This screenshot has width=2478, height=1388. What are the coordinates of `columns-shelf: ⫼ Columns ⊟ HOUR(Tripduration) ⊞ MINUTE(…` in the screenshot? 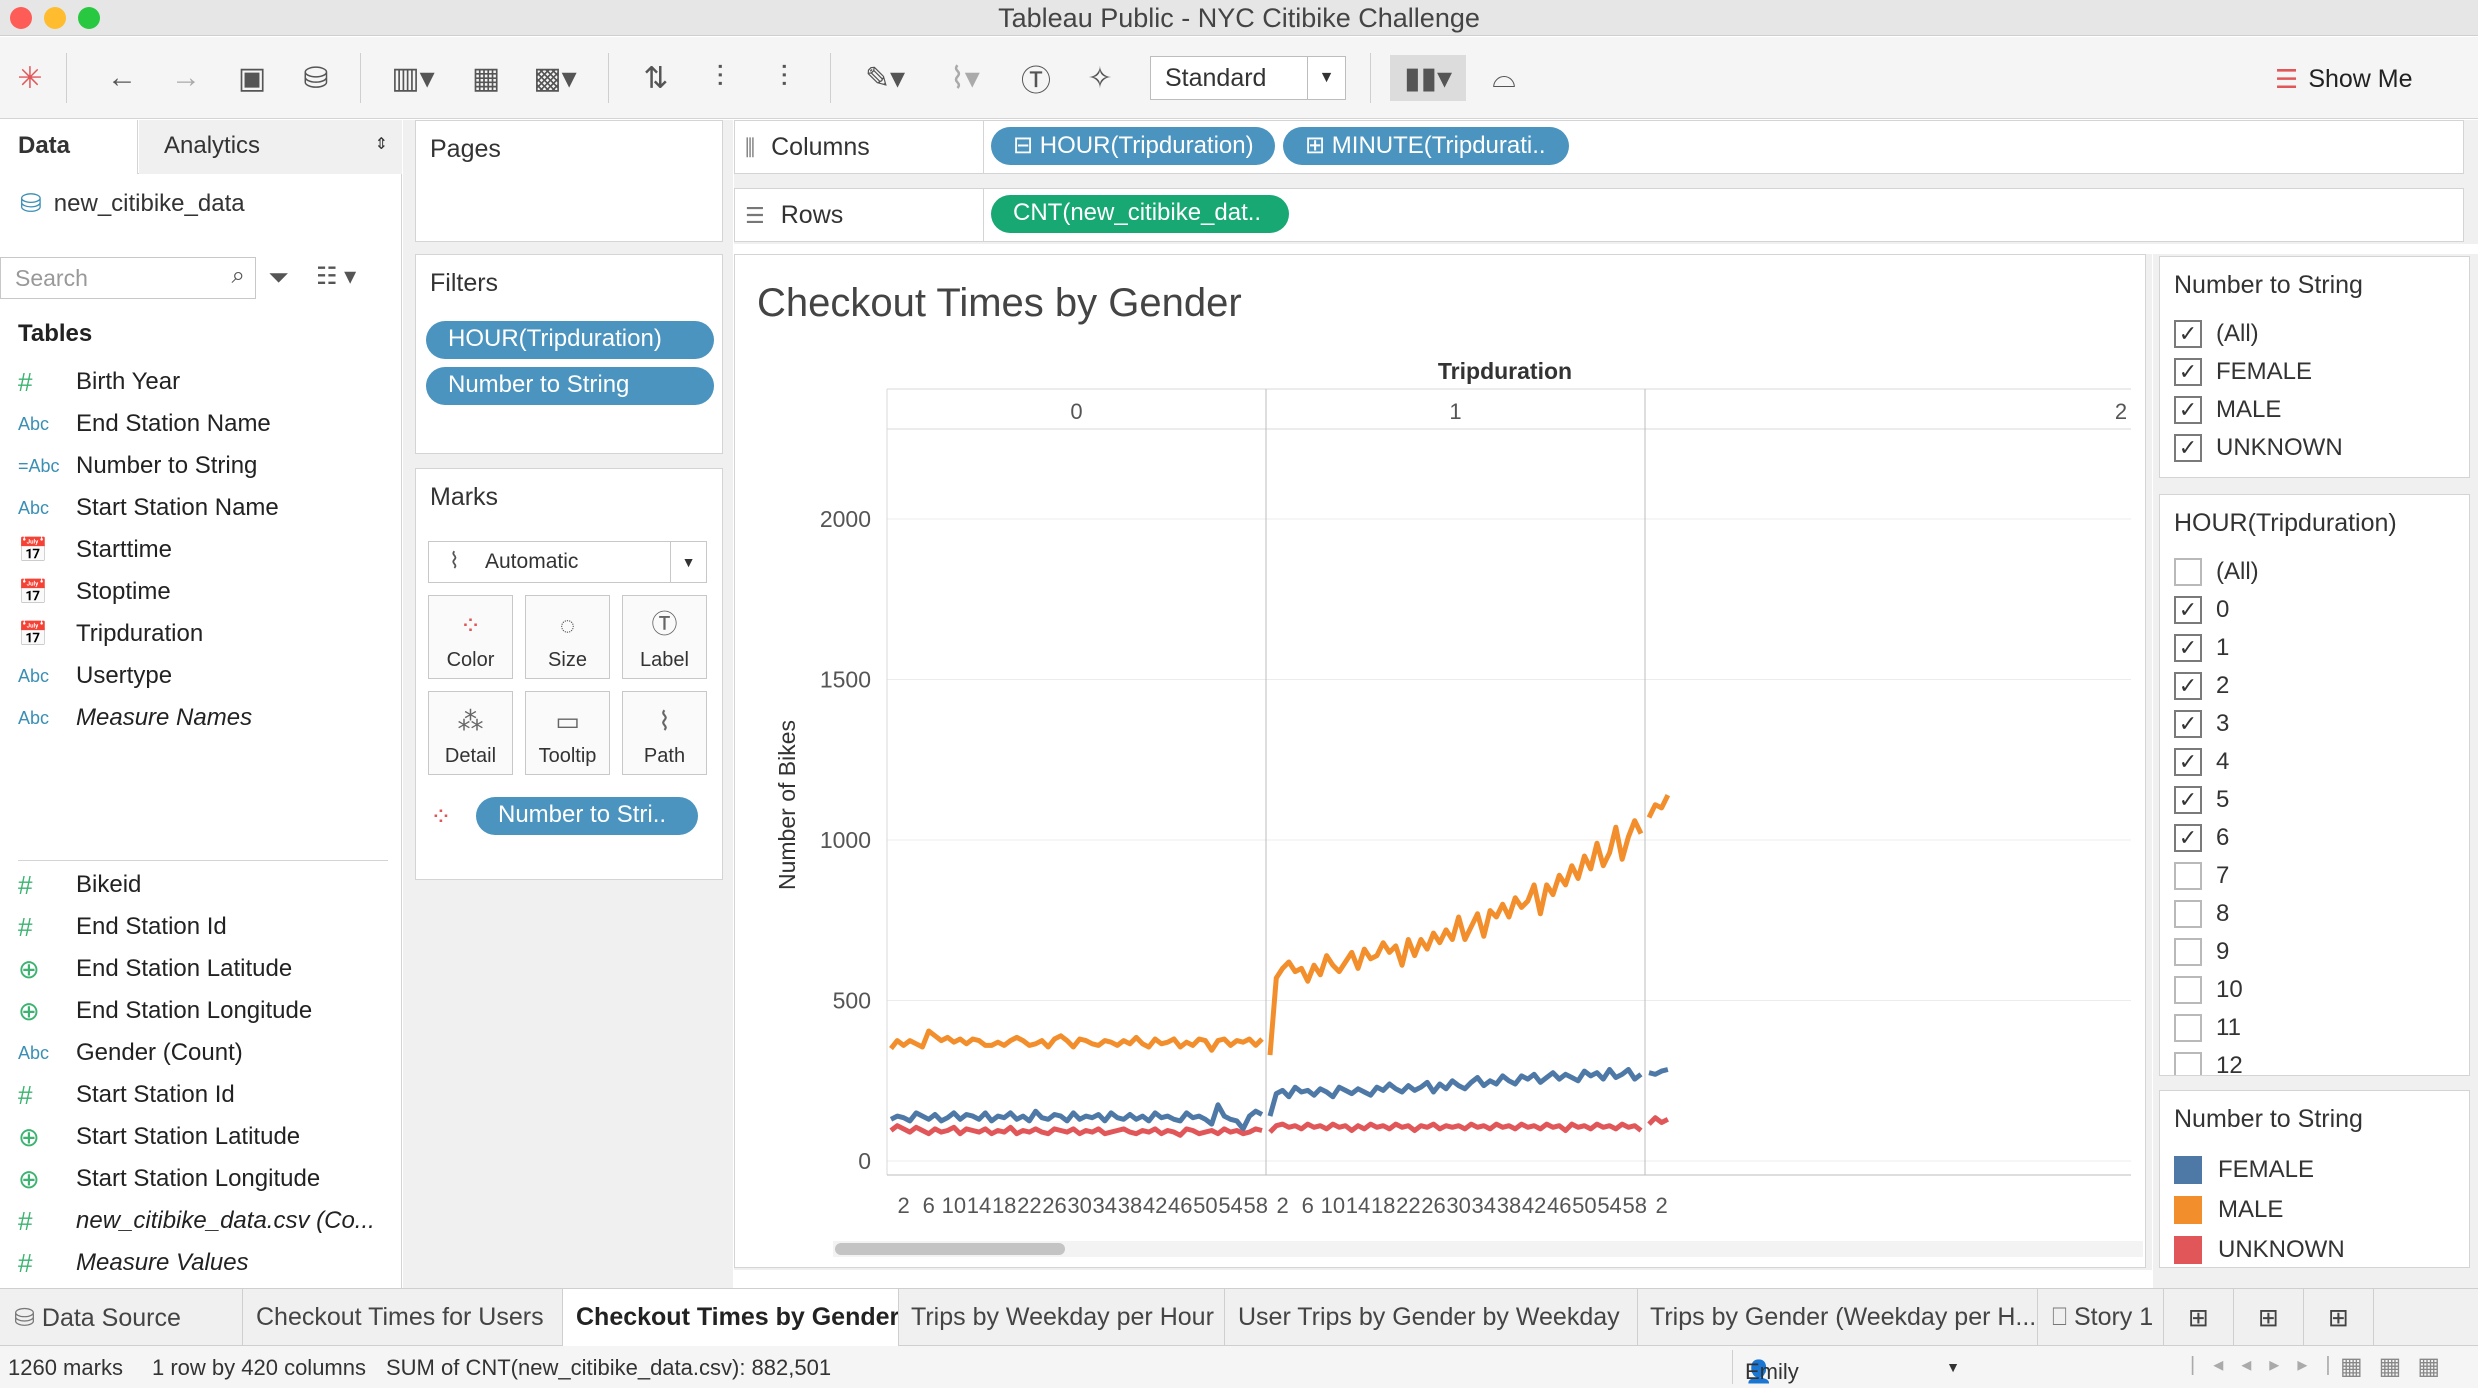 It's located at (1599, 147).